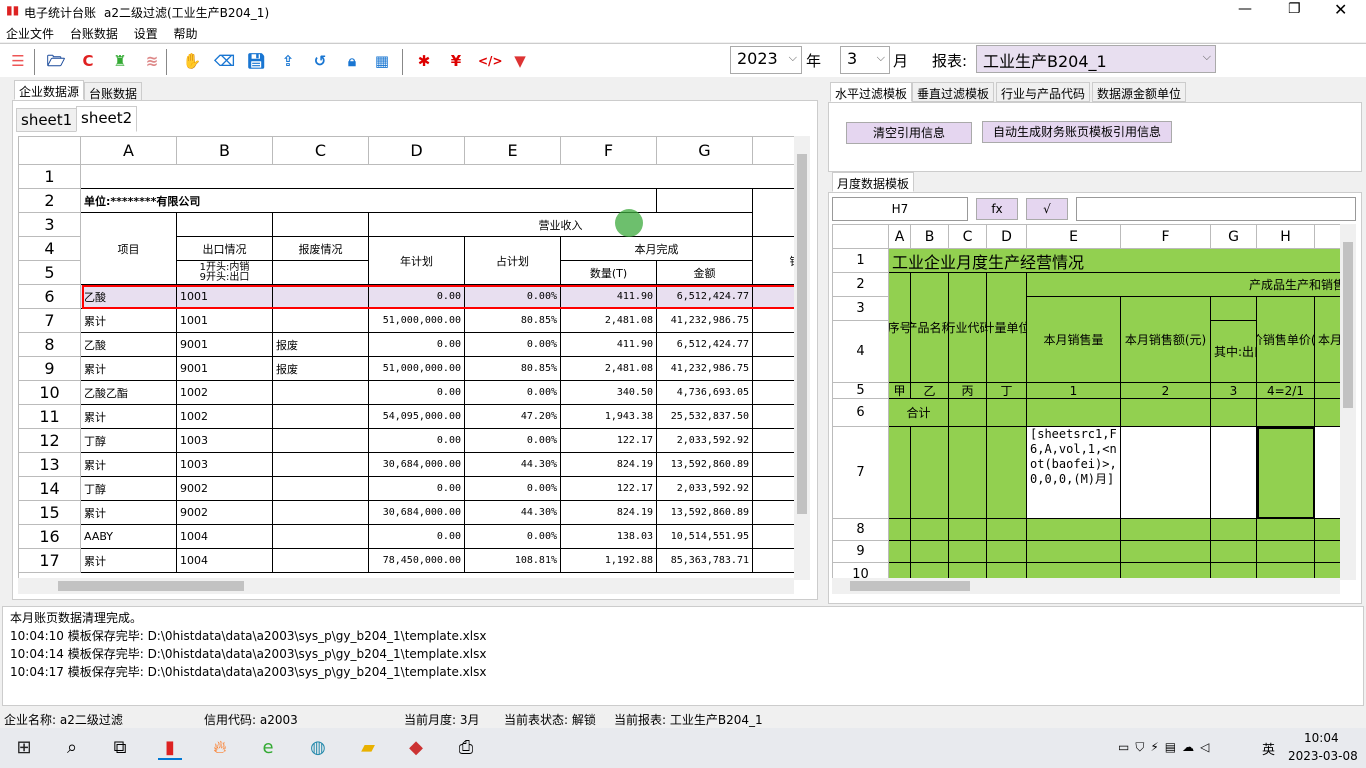 This screenshot has height=768, width=1366. What do you see at coordinates (705, 393) in the screenshot?
I see `table-cell: 4,736,693.05` at bounding box center [705, 393].